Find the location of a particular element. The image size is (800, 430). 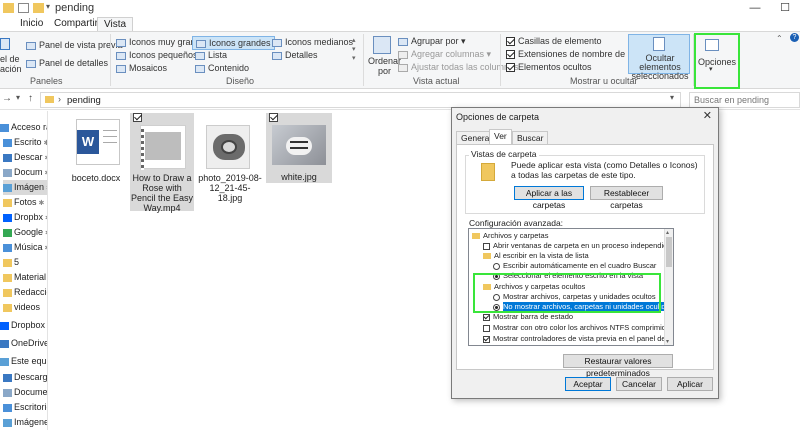

nav-dropbox-pinned: Dropbx ✱ is located at coordinates (25, 217).